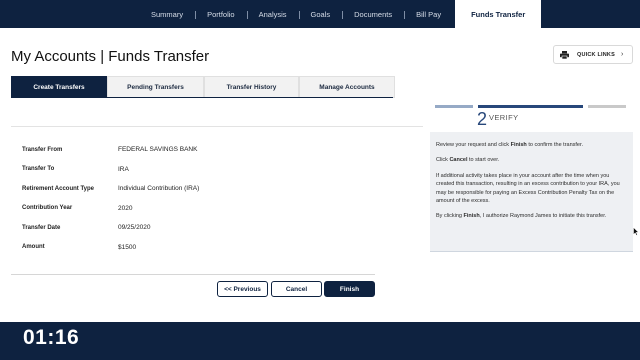  I want to click on detail-label: Transfer To, so click(38, 169).